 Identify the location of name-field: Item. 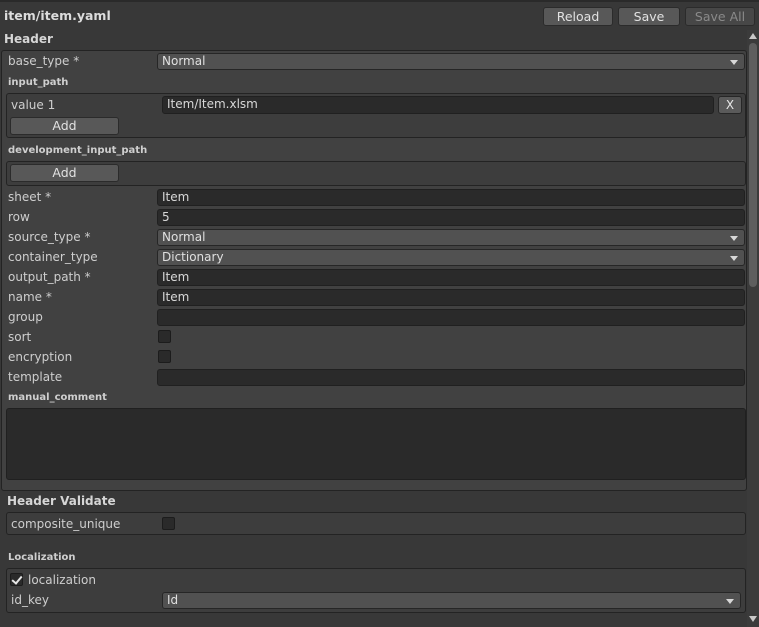
(451, 297).